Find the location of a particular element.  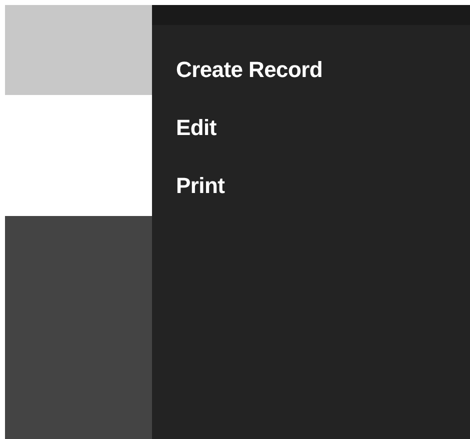

menu-item: Create Record is located at coordinates (249, 70).